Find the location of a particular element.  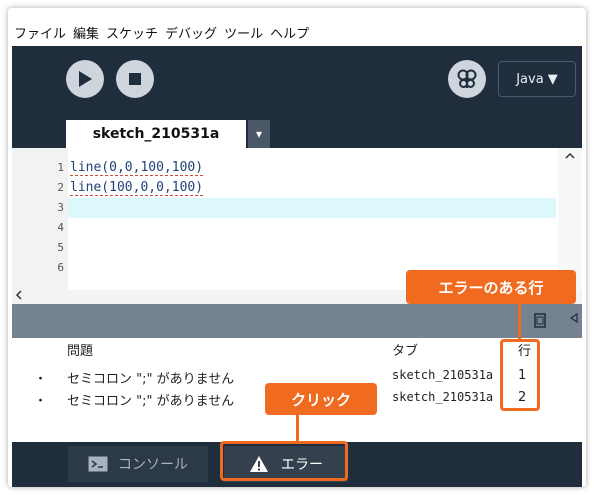

line-callout-connector is located at coordinates (519, 321).